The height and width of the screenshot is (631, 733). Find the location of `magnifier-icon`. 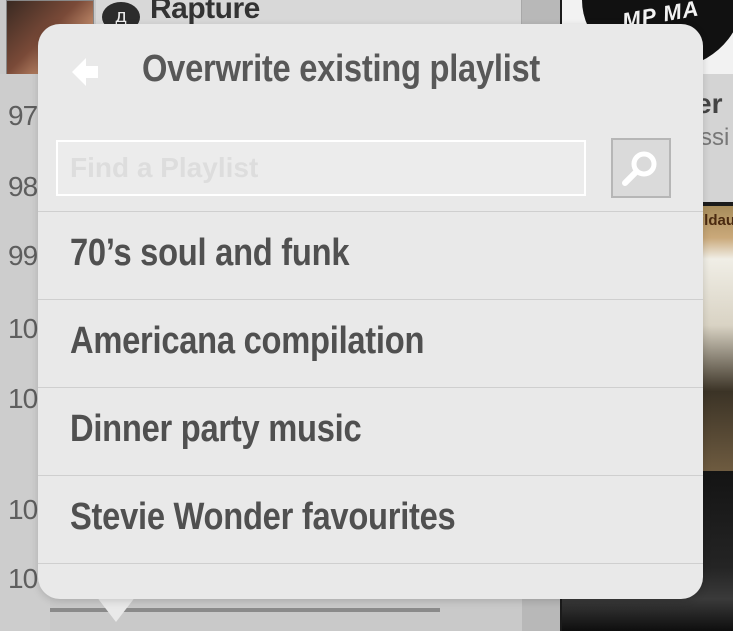

magnifier-icon is located at coordinates (639, 168).